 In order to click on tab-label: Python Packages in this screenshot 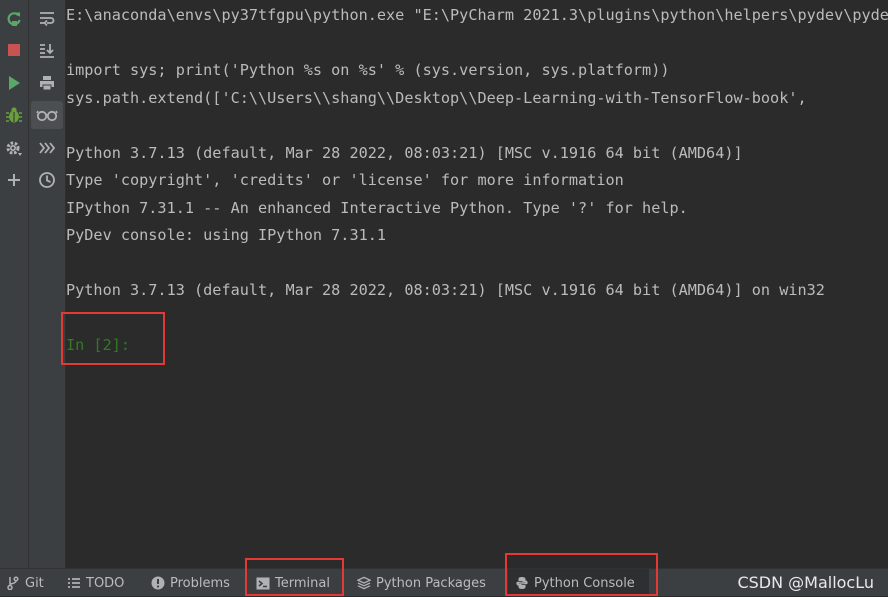, I will do `click(431, 583)`.